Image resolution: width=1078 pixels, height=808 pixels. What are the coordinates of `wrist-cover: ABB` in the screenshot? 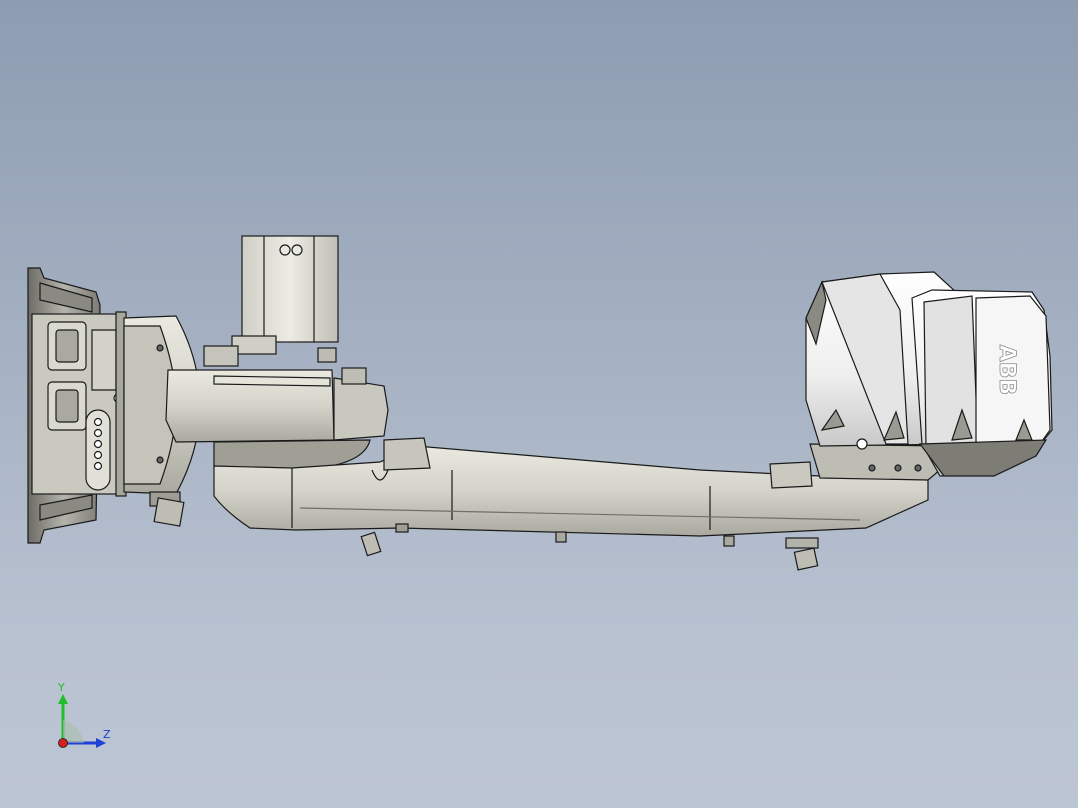 It's located at (929, 376).